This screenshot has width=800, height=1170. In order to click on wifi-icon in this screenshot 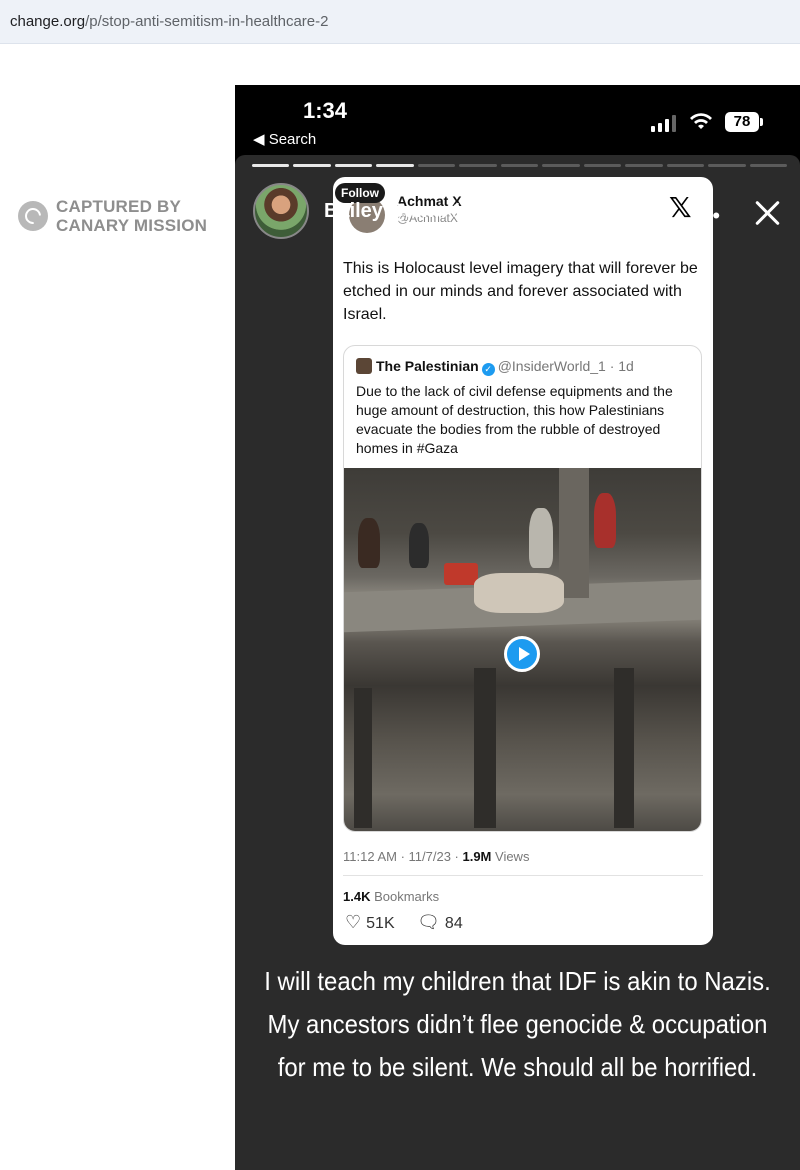, I will do `click(701, 121)`.